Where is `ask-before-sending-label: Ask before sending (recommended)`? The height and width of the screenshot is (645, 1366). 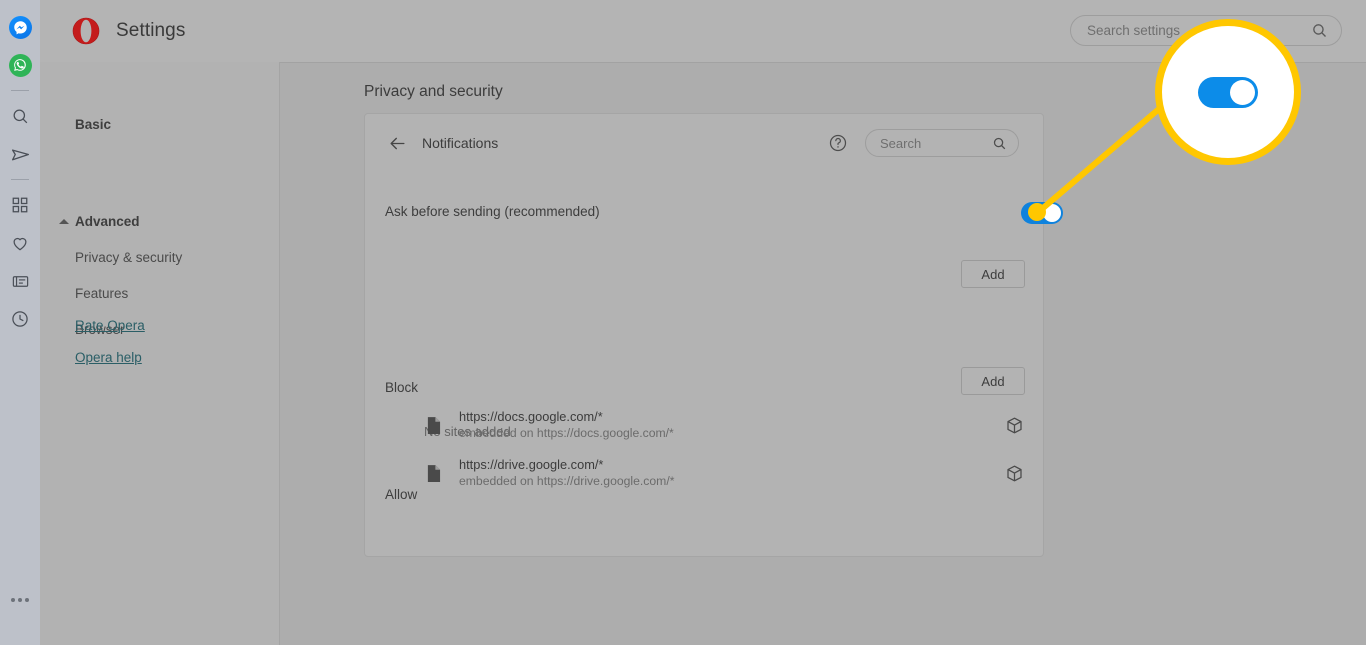
ask-before-sending-label: Ask before sending (recommended) is located at coordinates (492, 211).